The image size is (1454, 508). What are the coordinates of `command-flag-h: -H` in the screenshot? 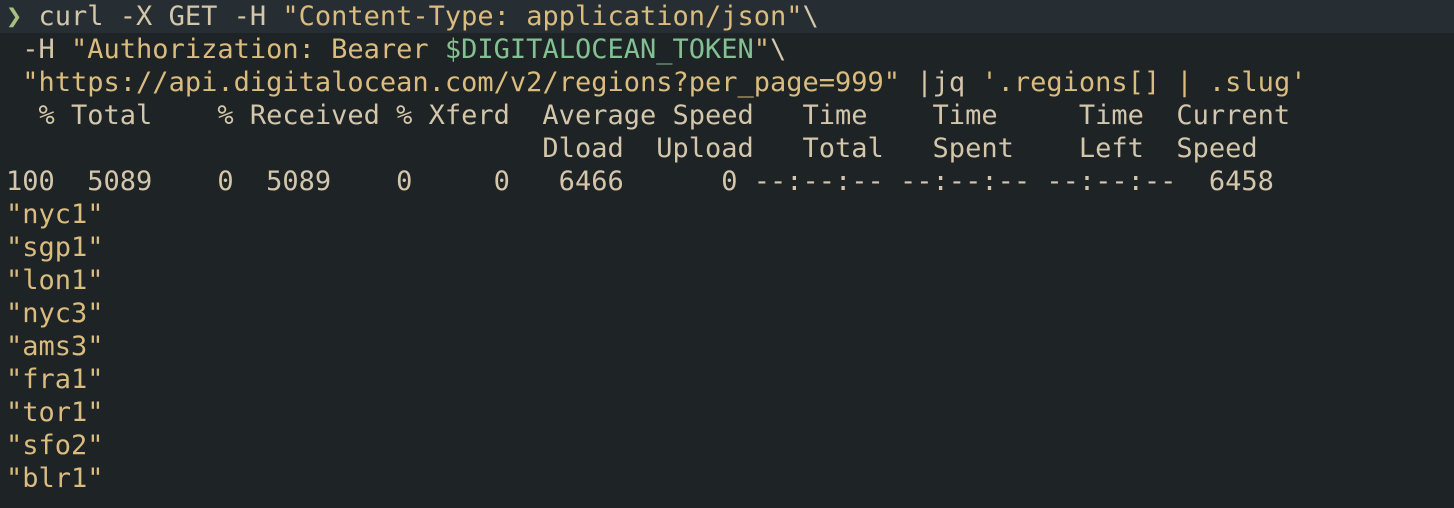 It's located at (39, 49).